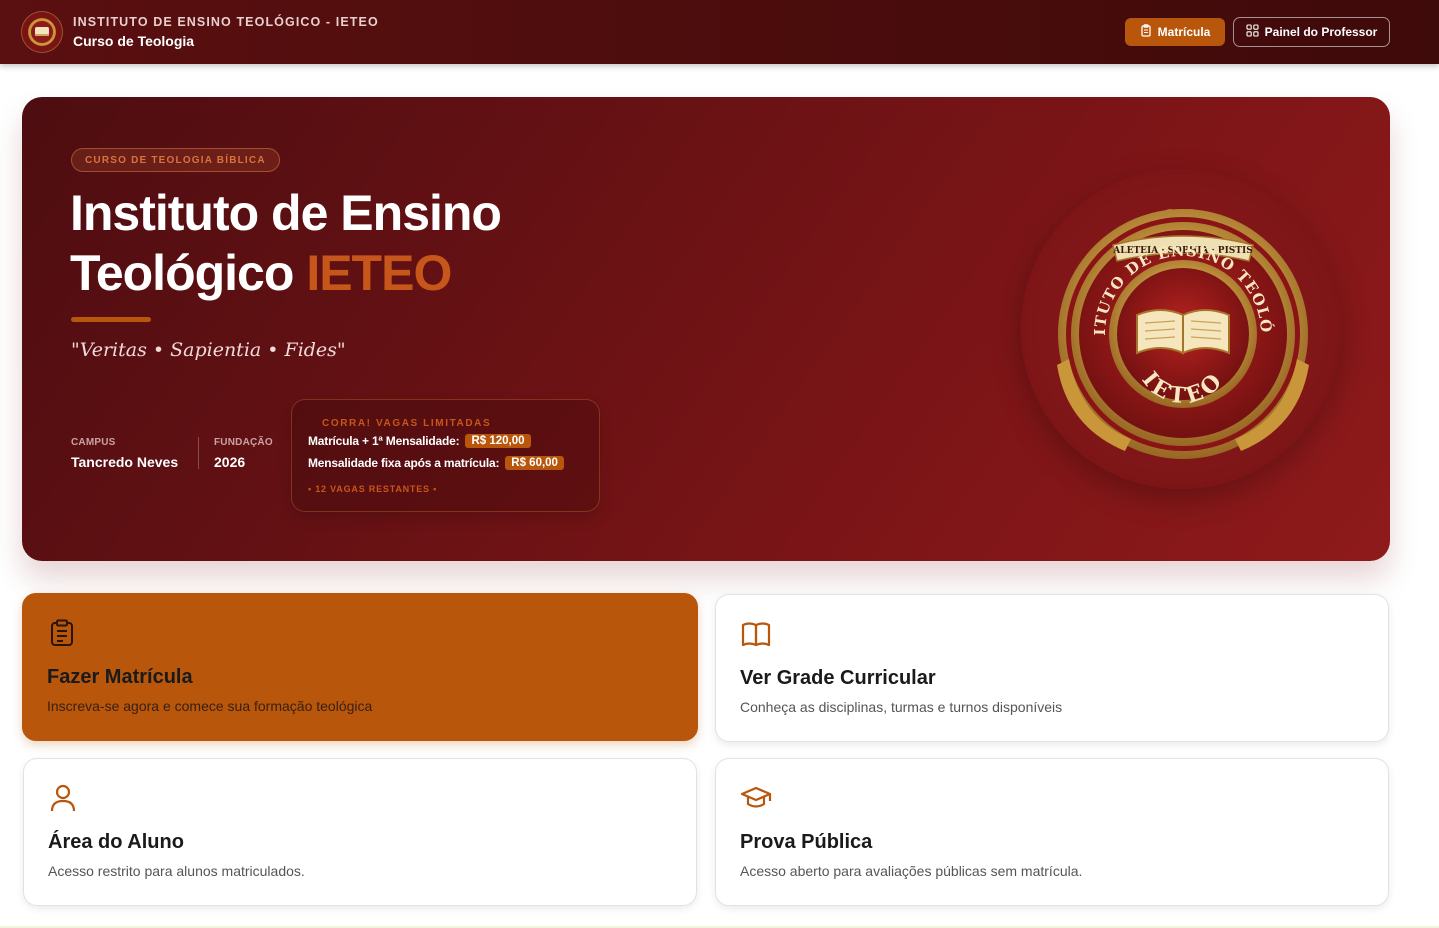 Image resolution: width=1439 pixels, height=928 pixels. What do you see at coordinates (806, 842) in the screenshot?
I see `card-title: Prova Pública` at bounding box center [806, 842].